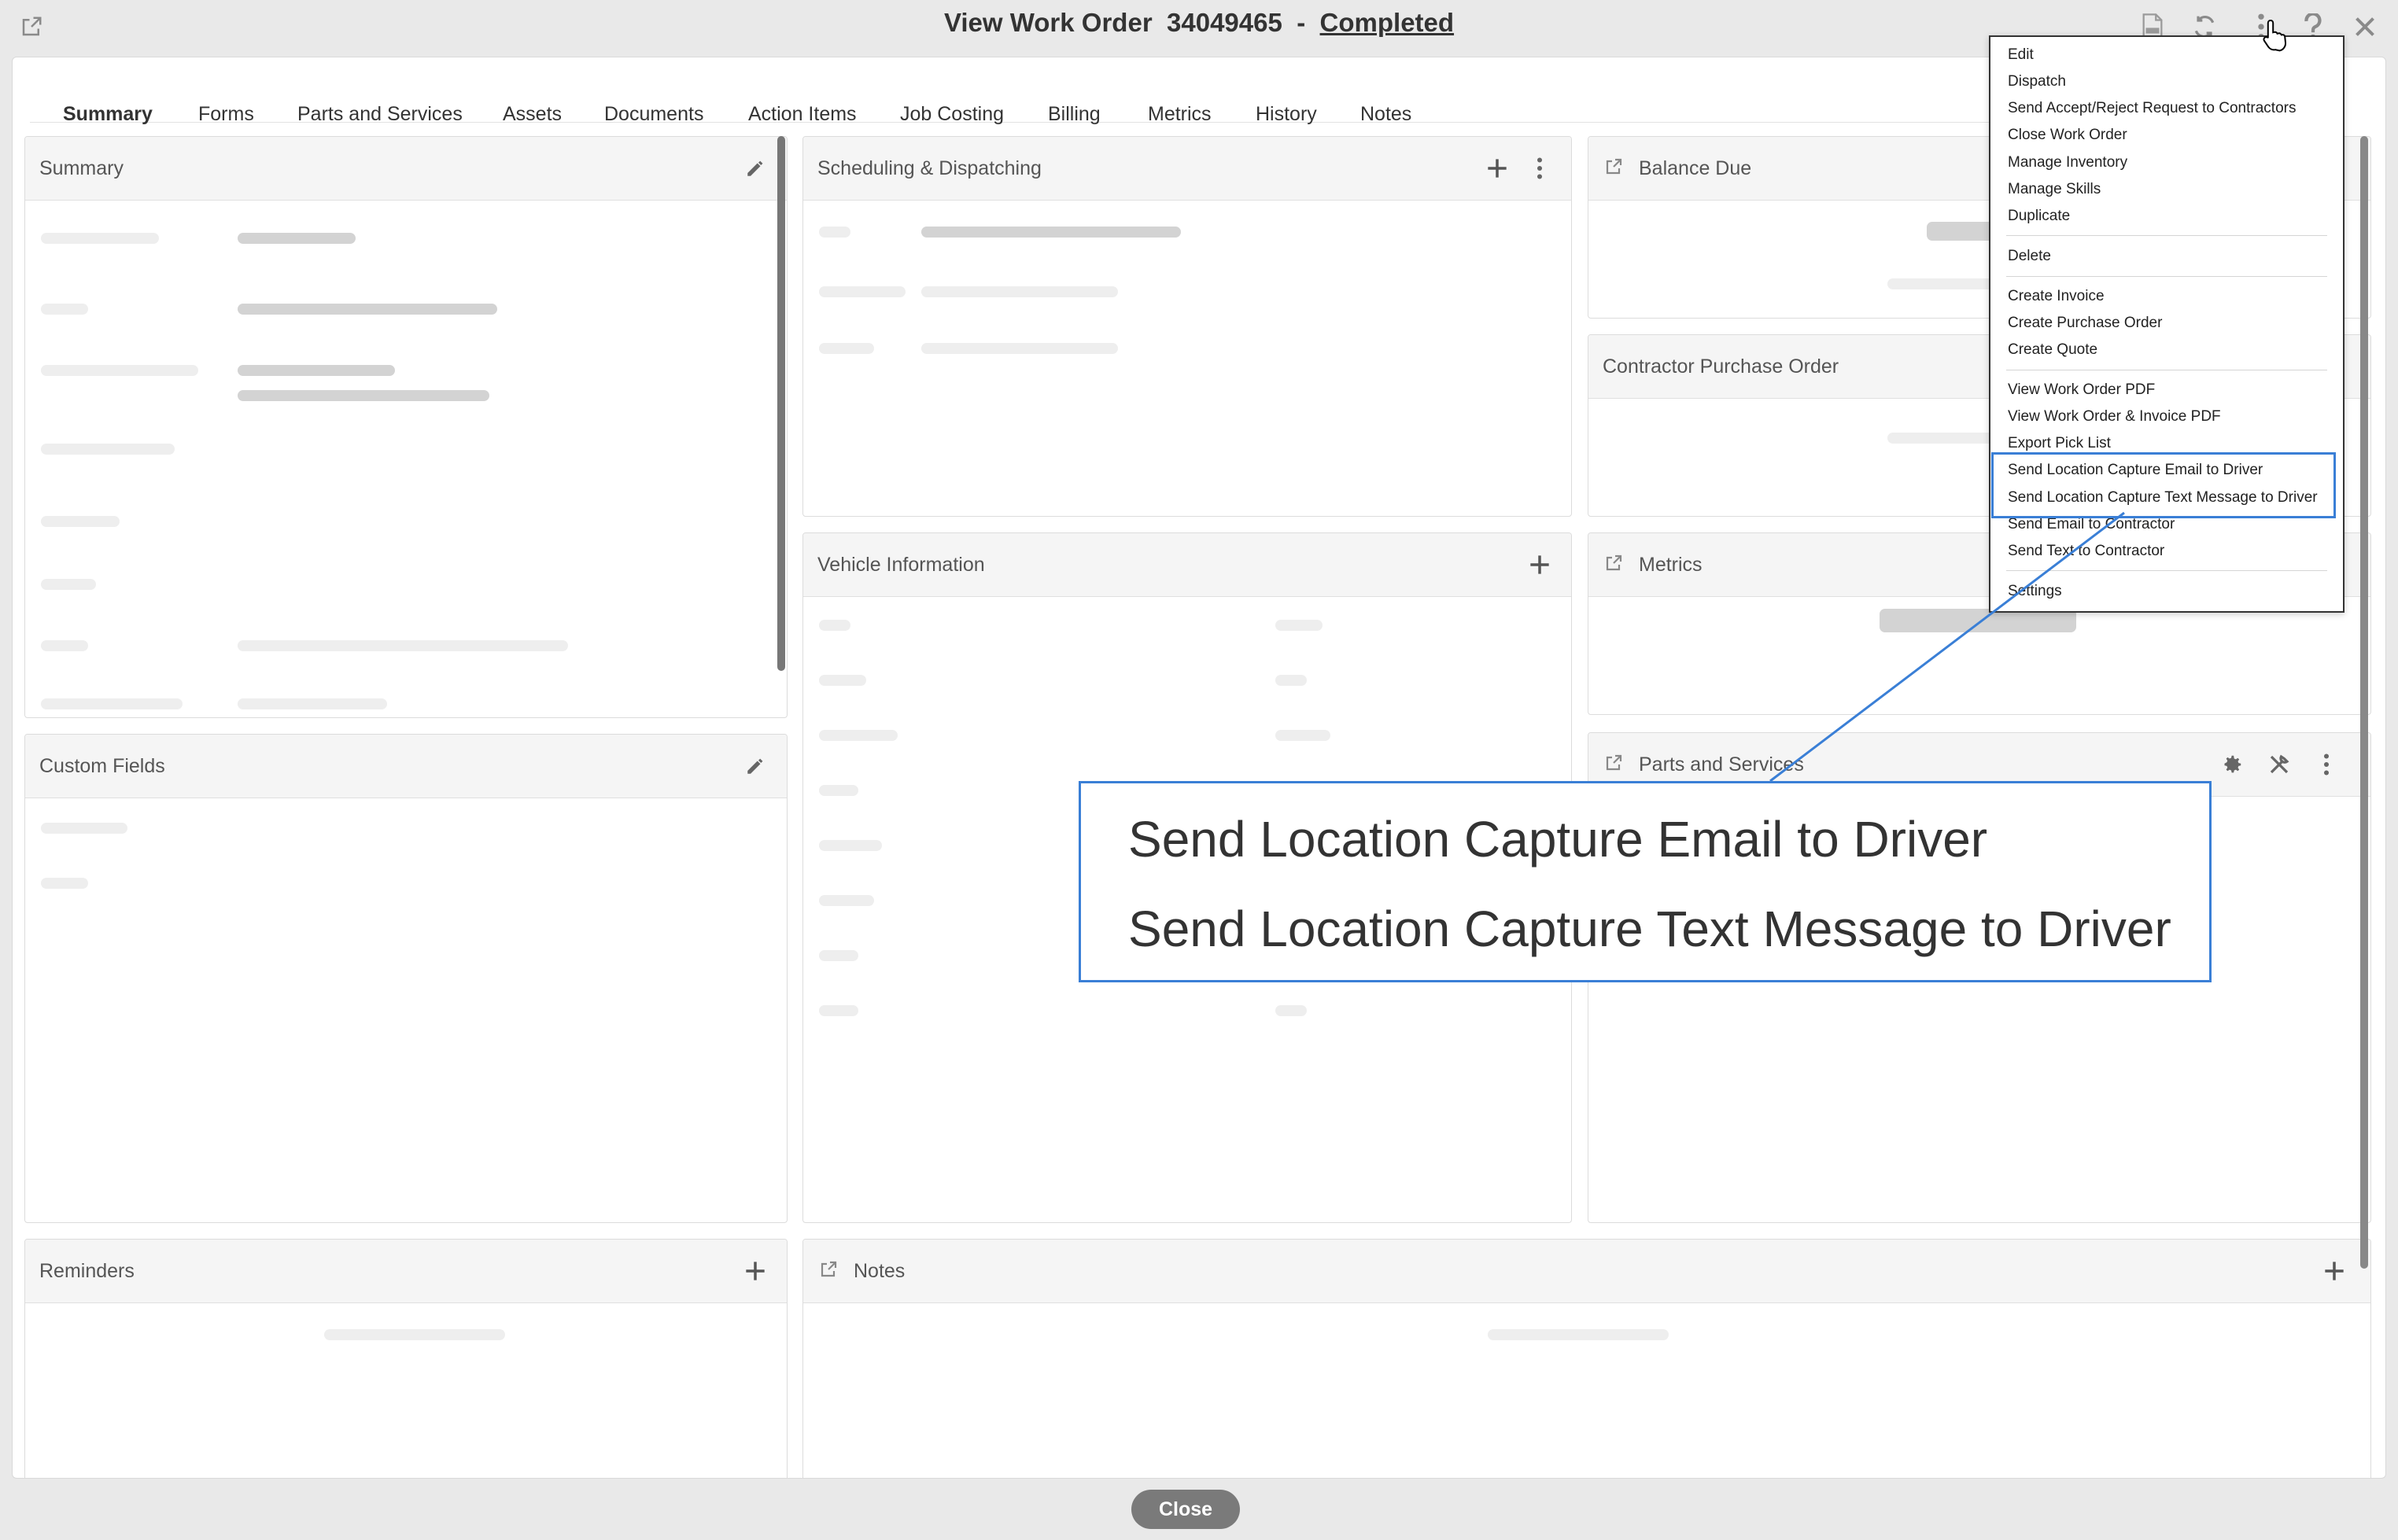 This screenshot has width=2398, height=1540. Describe the element at coordinates (802, 114) in the screenshot. I see `tab-action-items: Action Items` at that location.